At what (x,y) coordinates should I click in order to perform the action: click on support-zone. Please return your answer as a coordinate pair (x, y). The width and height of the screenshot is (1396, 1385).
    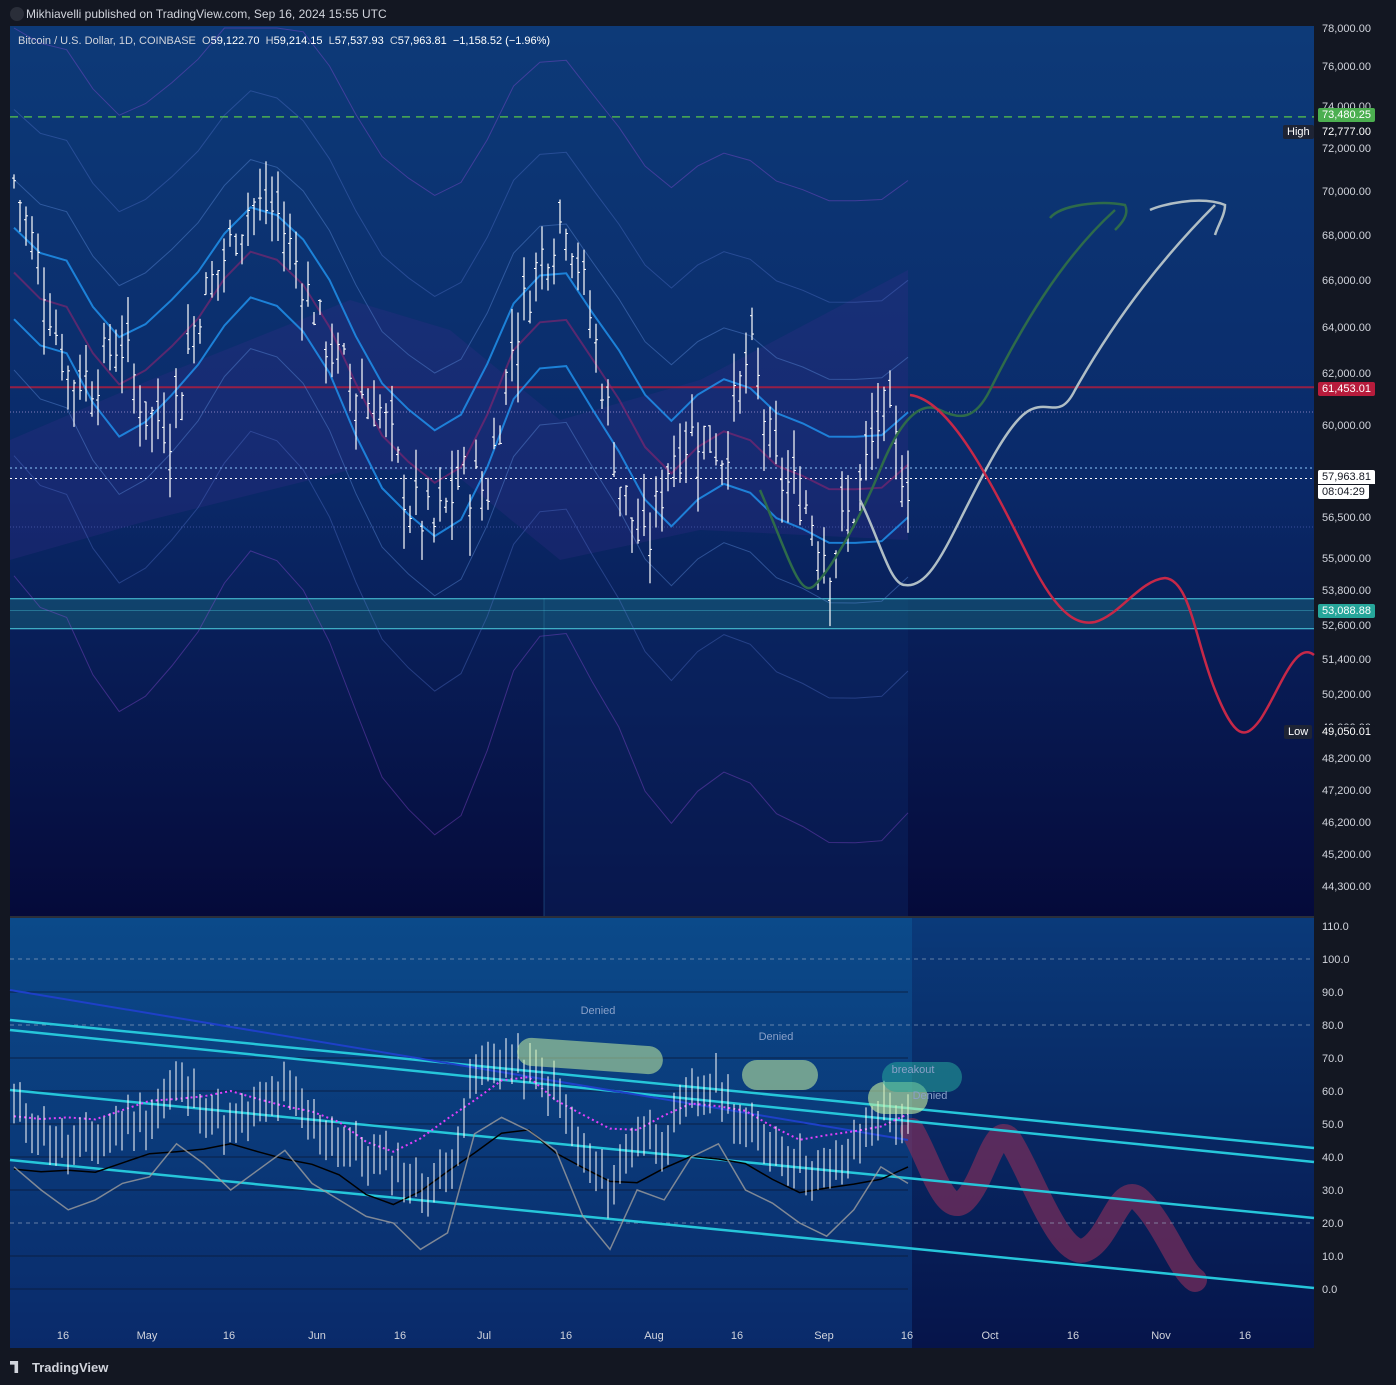
    Looking at the image, I should click on (662, 613).